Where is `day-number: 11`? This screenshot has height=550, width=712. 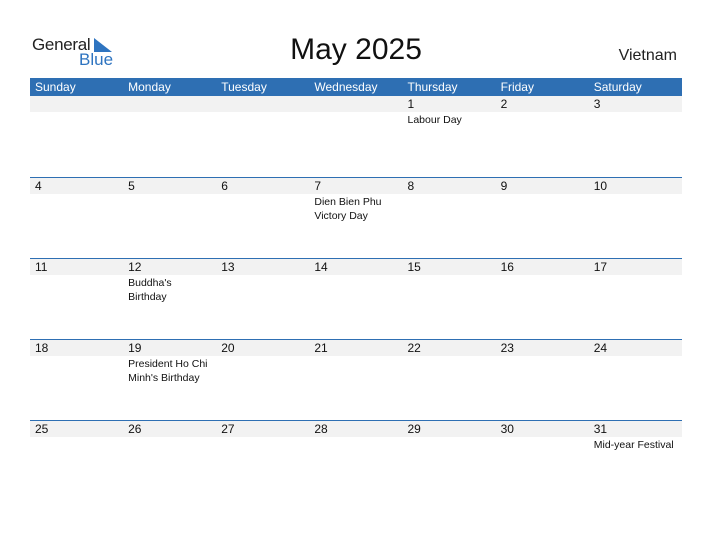 day-number: 11 is located at coordinates (41, 267).